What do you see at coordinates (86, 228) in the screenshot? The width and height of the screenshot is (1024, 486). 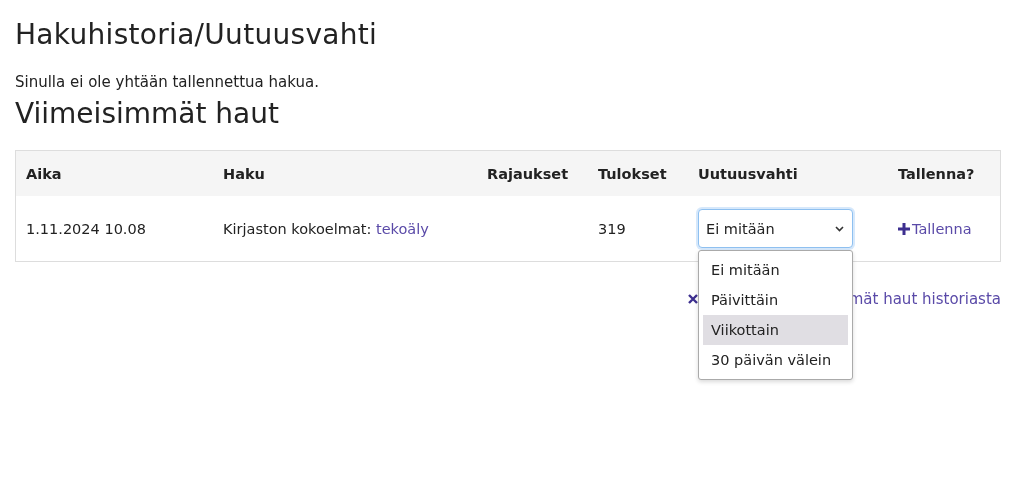 I see `time-cell-text: 1.11.2024 10.08` at bounding box center [86, 228].